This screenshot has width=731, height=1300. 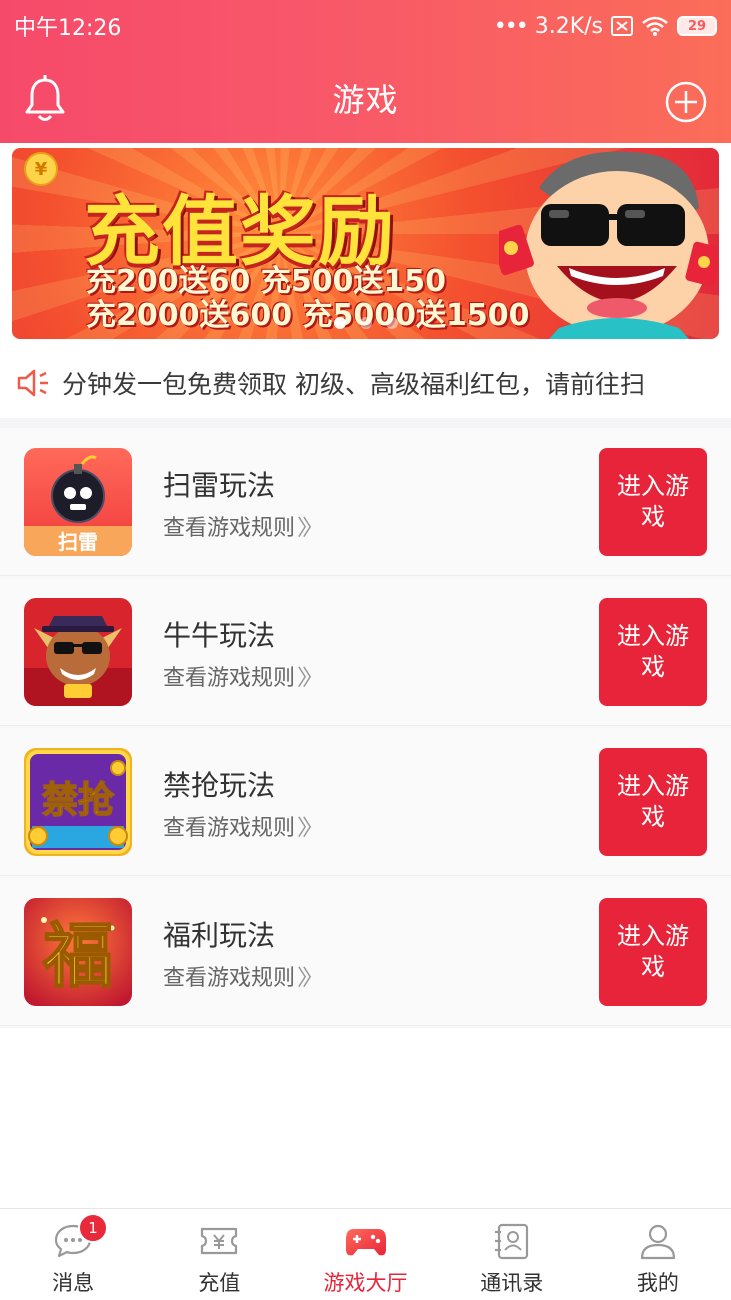 I want to click on nav-label: 游戏大厅, so click(x=365, y=1283).